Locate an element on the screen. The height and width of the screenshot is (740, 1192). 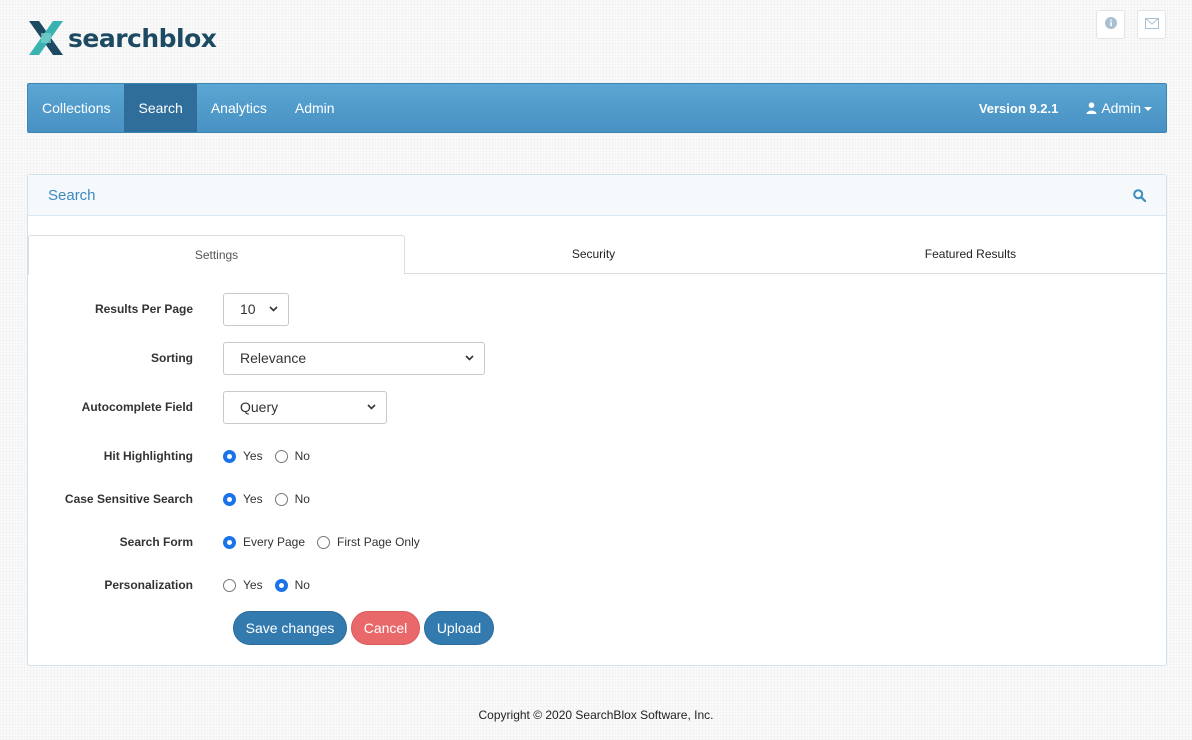
settings-tabs: Settings Security Featured Results is located at coordinates (597, 255).